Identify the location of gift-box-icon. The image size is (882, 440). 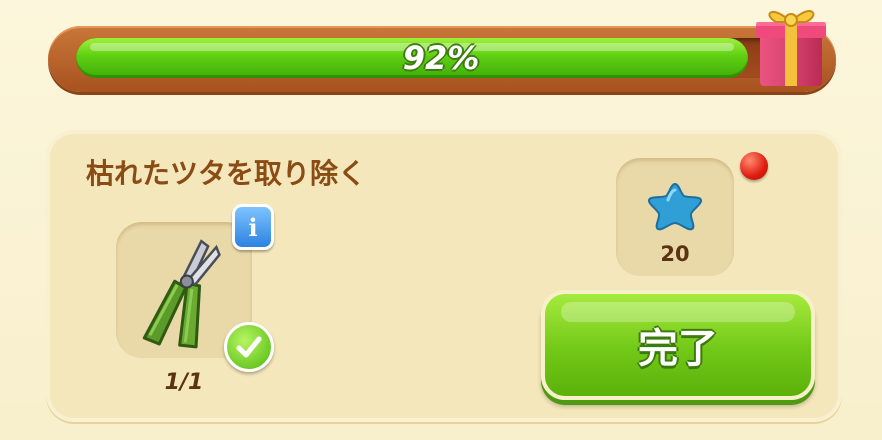
(792, 46).